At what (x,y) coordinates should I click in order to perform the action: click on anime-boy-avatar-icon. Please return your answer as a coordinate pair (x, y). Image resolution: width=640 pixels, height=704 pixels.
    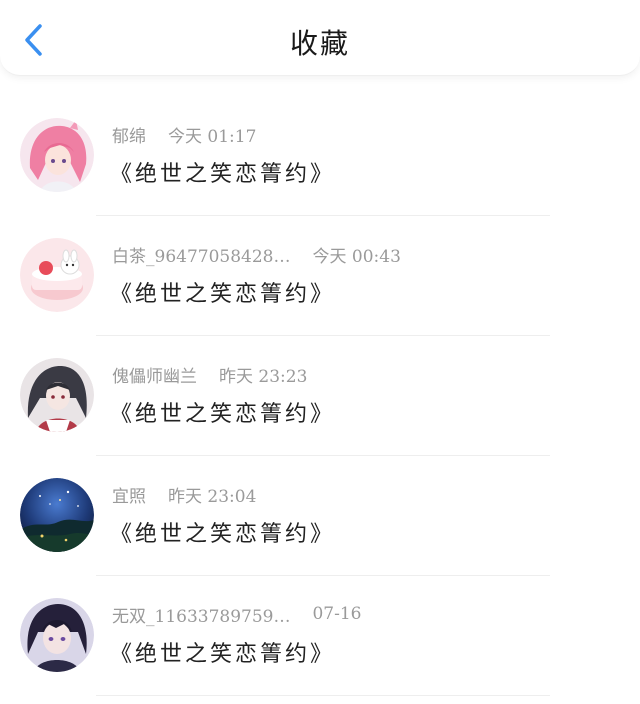
    Looking at the image, I should click on (57, 635).